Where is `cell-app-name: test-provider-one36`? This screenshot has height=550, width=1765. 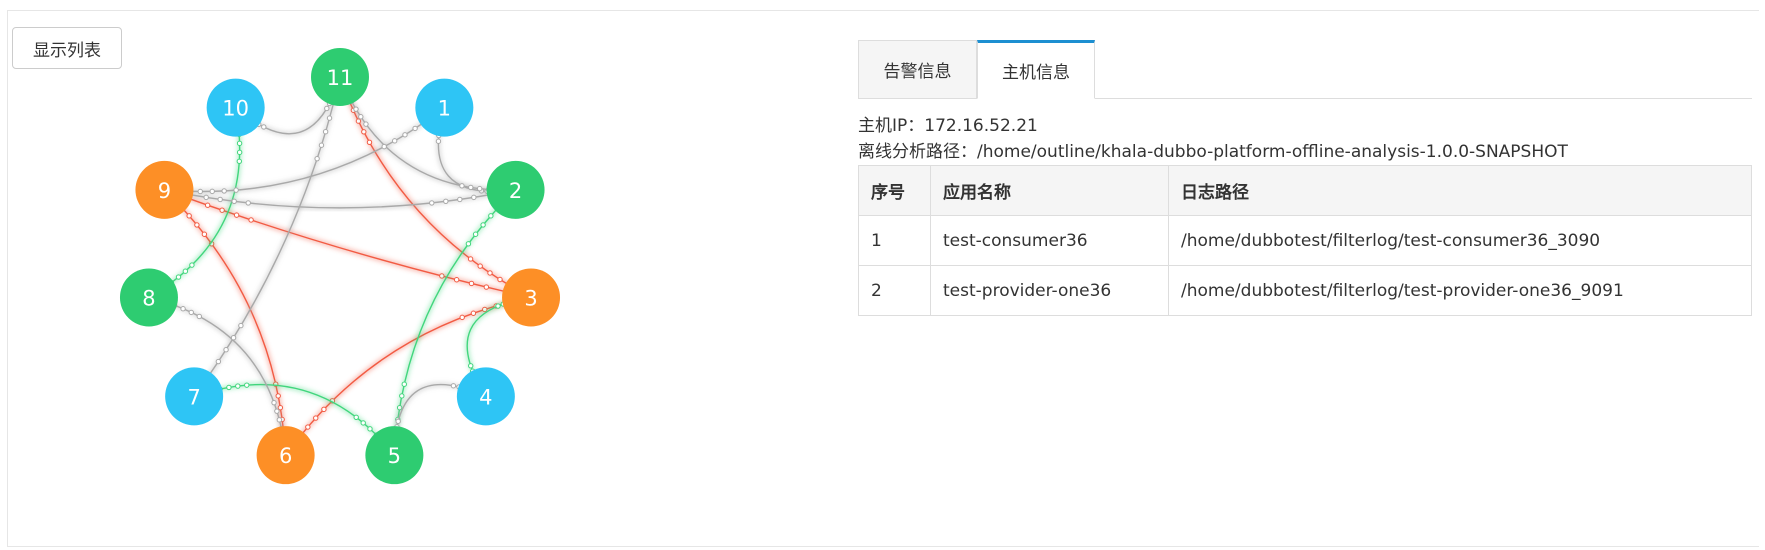
cell-app-name: test-provider-one36 is located at coordinates (1049, 290).